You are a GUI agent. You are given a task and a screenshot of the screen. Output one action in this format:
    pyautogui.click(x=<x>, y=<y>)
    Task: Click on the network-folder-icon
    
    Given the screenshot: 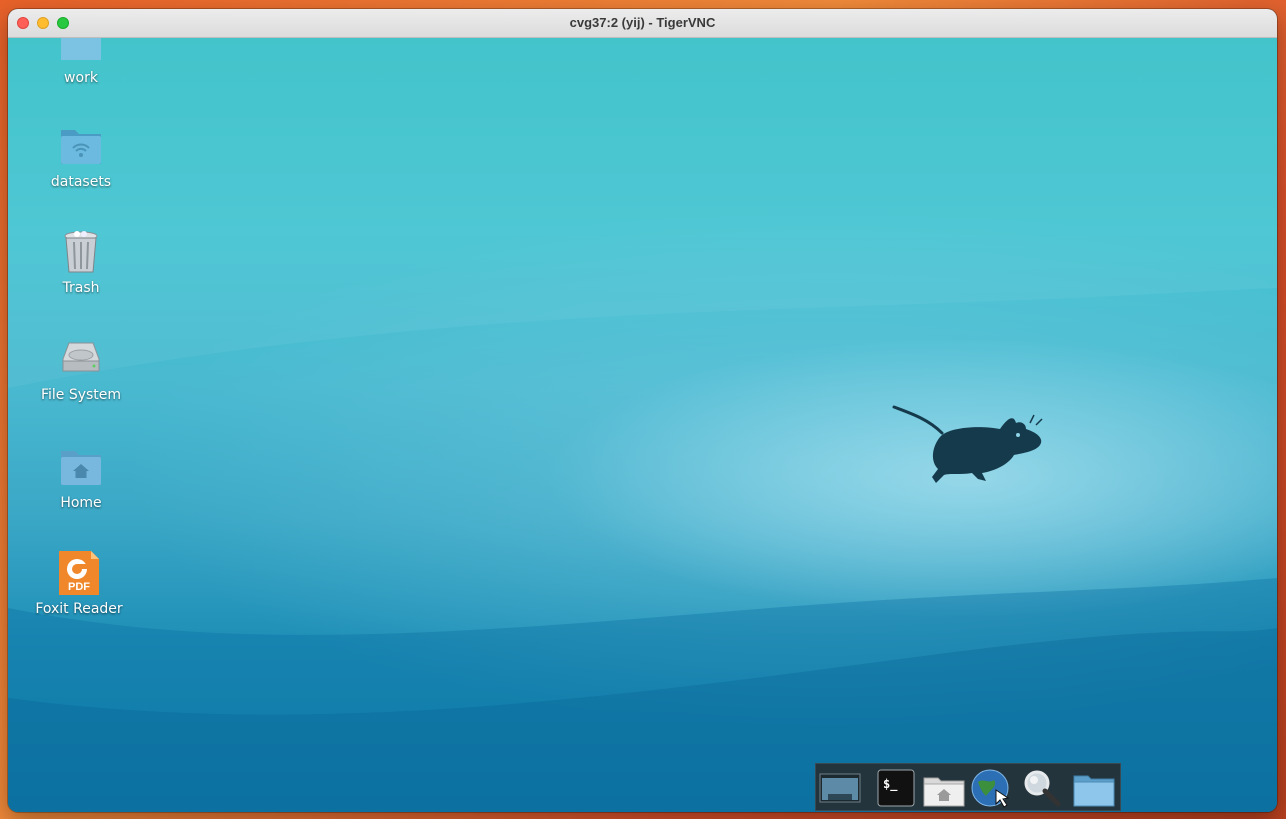 What is the action you would take?
    pyautogui.click(x=81, y=147)
    